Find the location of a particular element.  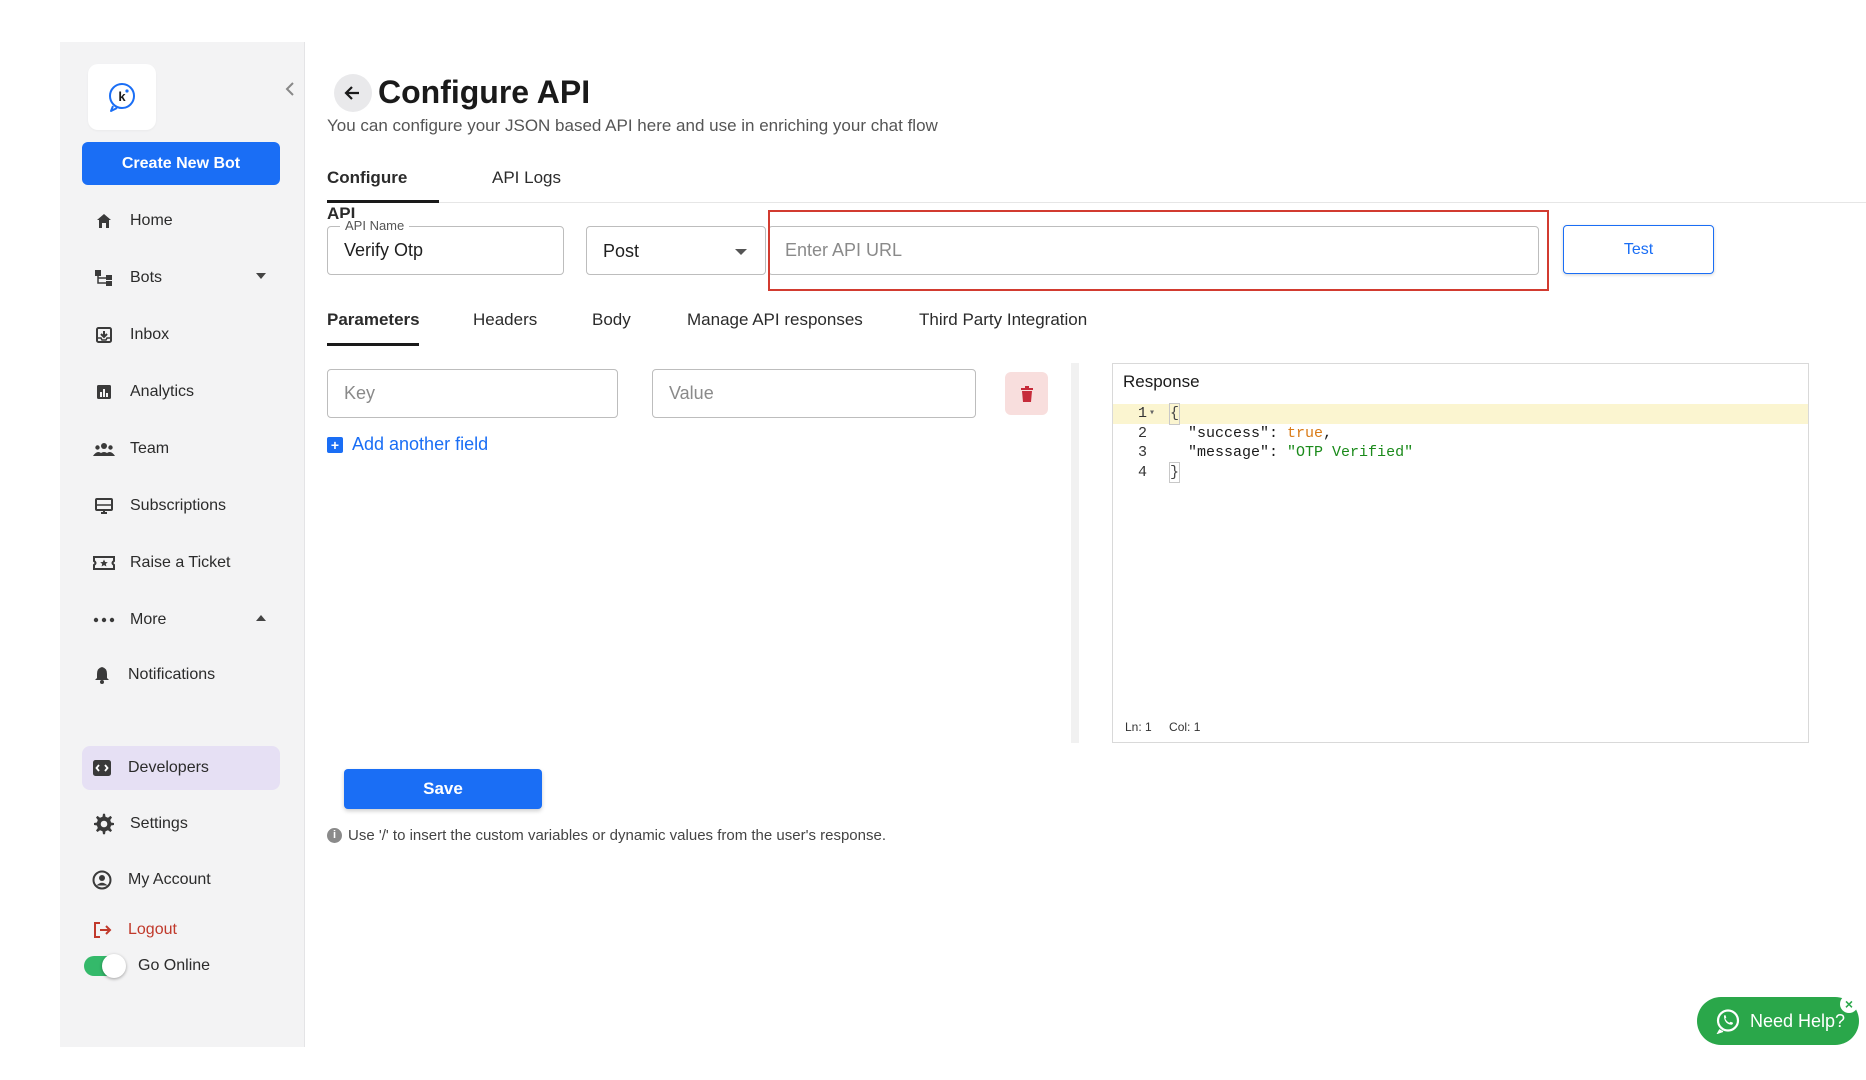

tab-parameters: Parameters is located at coordinates (373, 324).